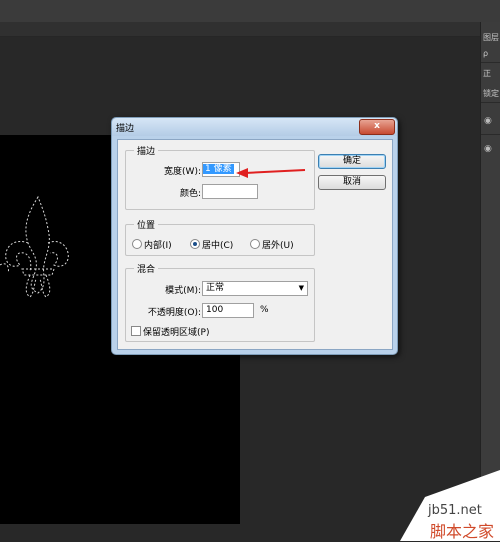 Image resolution: width=500 pixels, height=542 pixels. I want to click on radio-inside-label: 内部(I), so click(158, 246).